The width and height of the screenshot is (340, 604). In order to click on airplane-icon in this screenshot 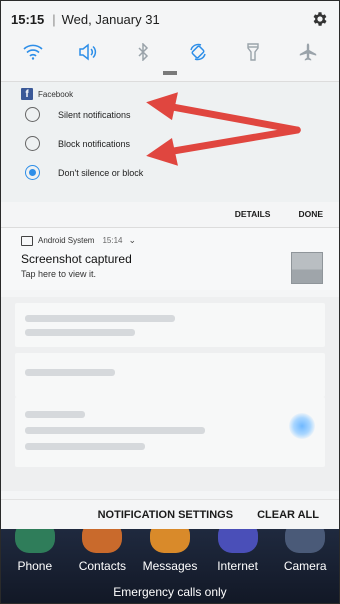, I will do `click(308, 52)`.